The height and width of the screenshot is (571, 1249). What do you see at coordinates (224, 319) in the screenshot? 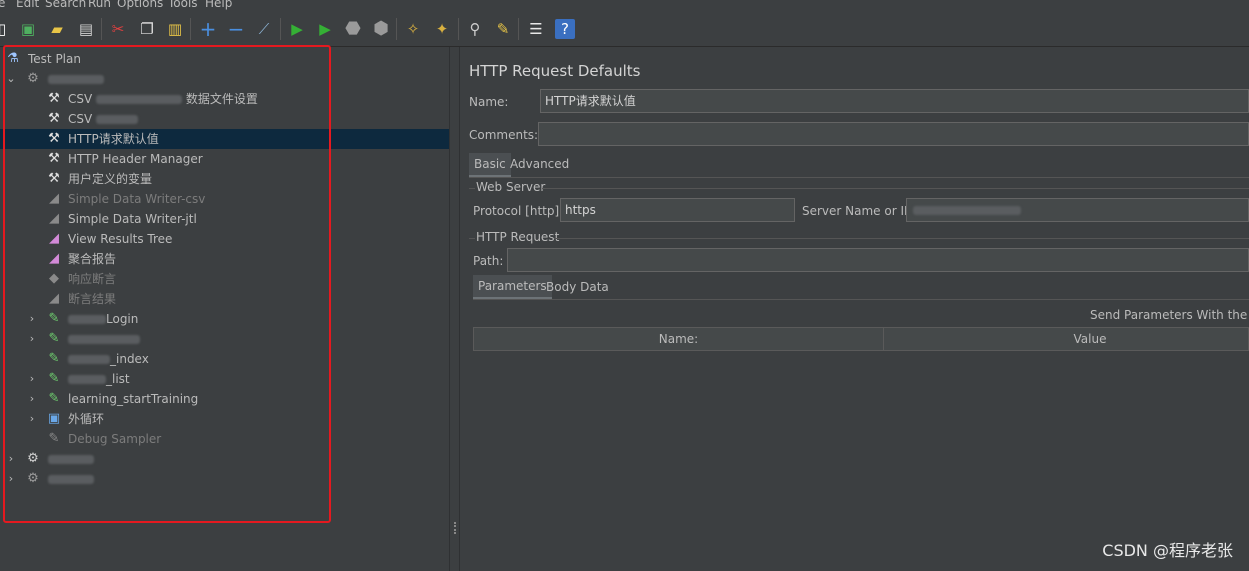
I see `tree-item: › ✎ Login` at bounding box center [224, 319].